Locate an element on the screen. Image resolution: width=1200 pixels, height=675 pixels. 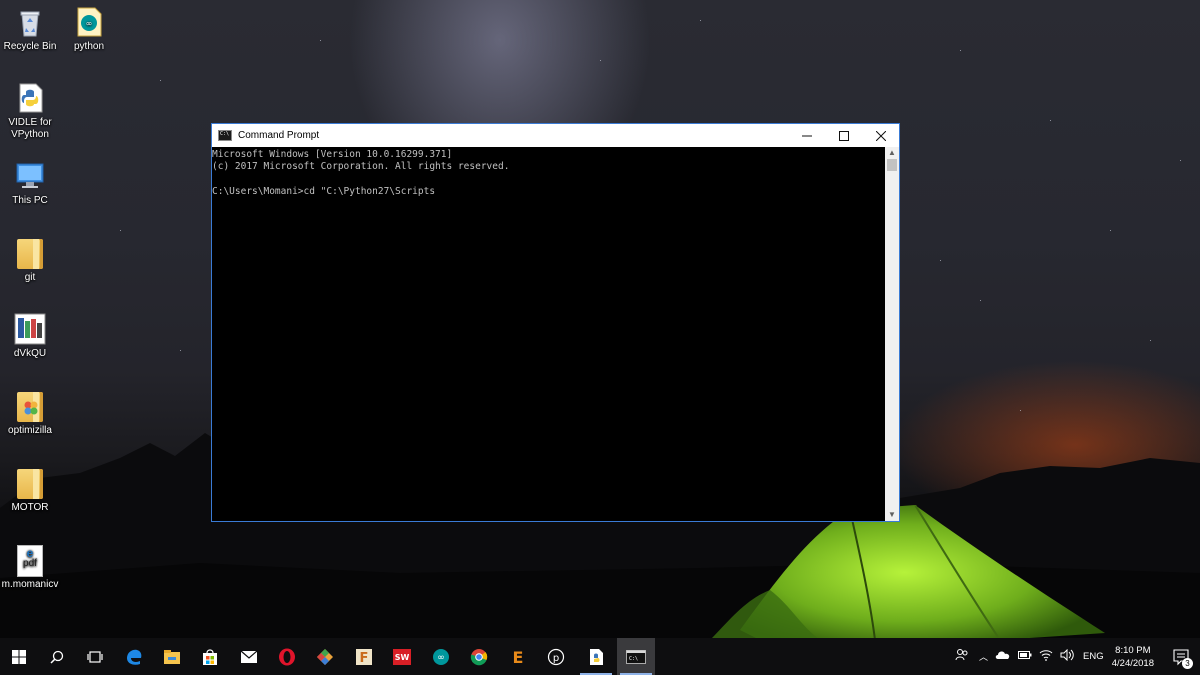
start-button is located at coordinates (19, 656).